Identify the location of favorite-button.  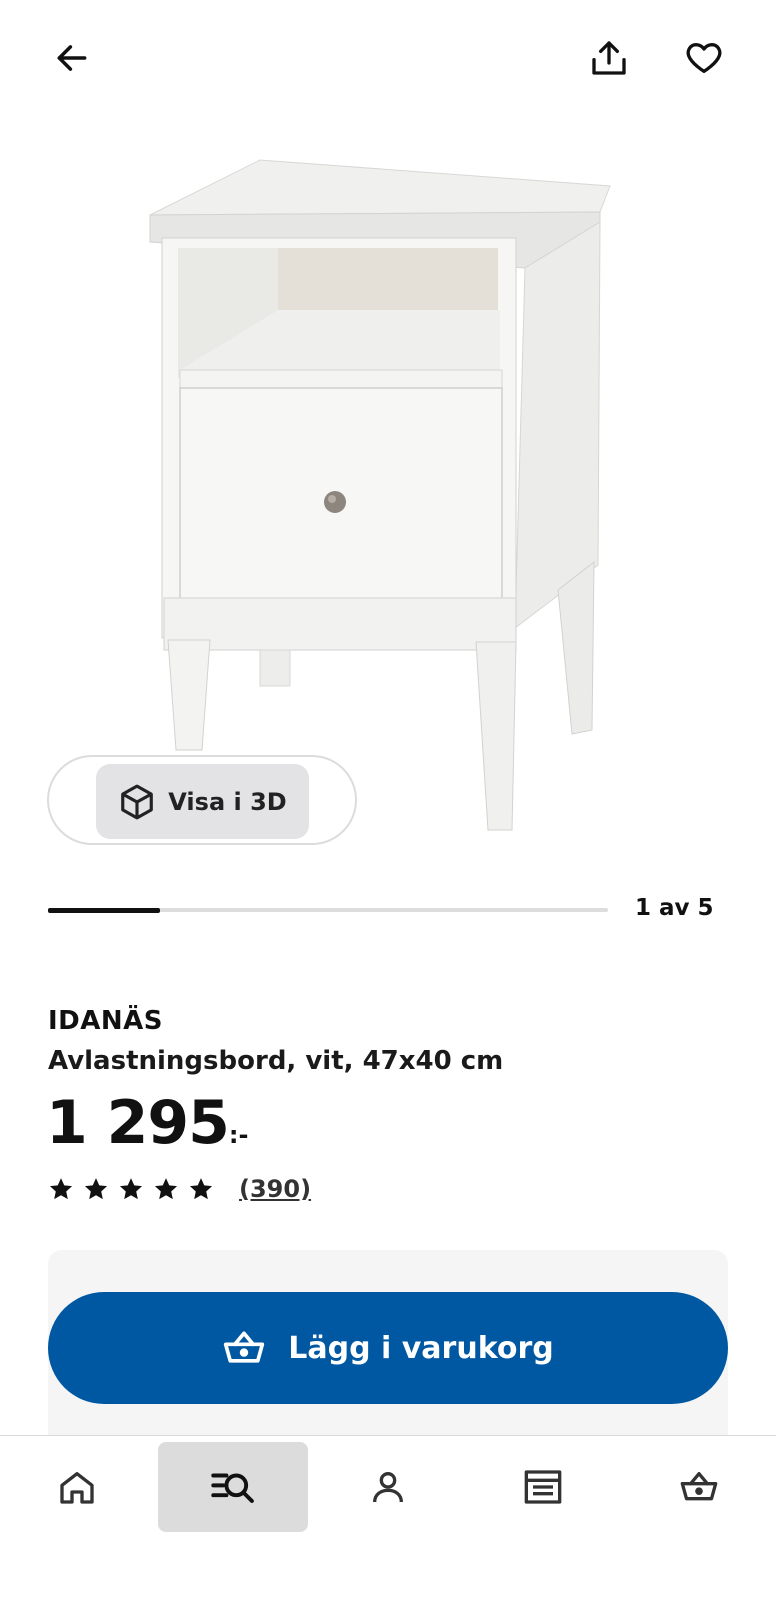
(704, 58).